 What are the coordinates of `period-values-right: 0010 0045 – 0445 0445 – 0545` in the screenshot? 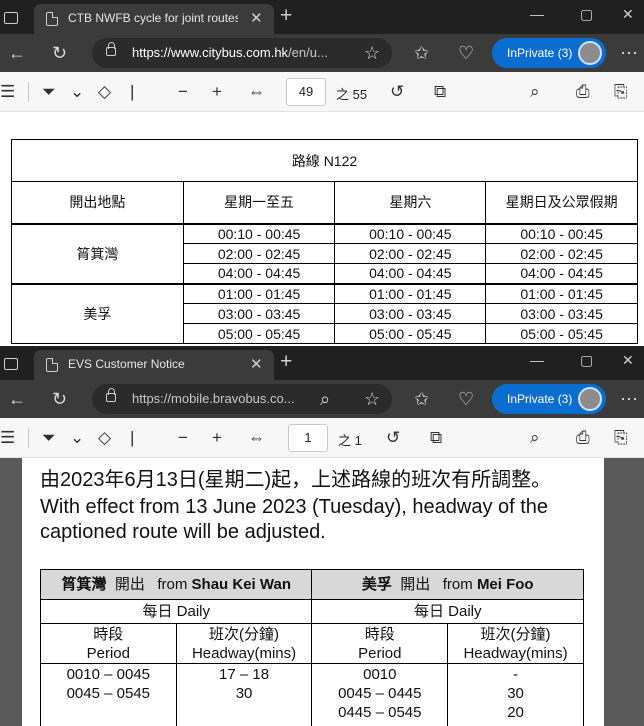 It's located at (380, 694).